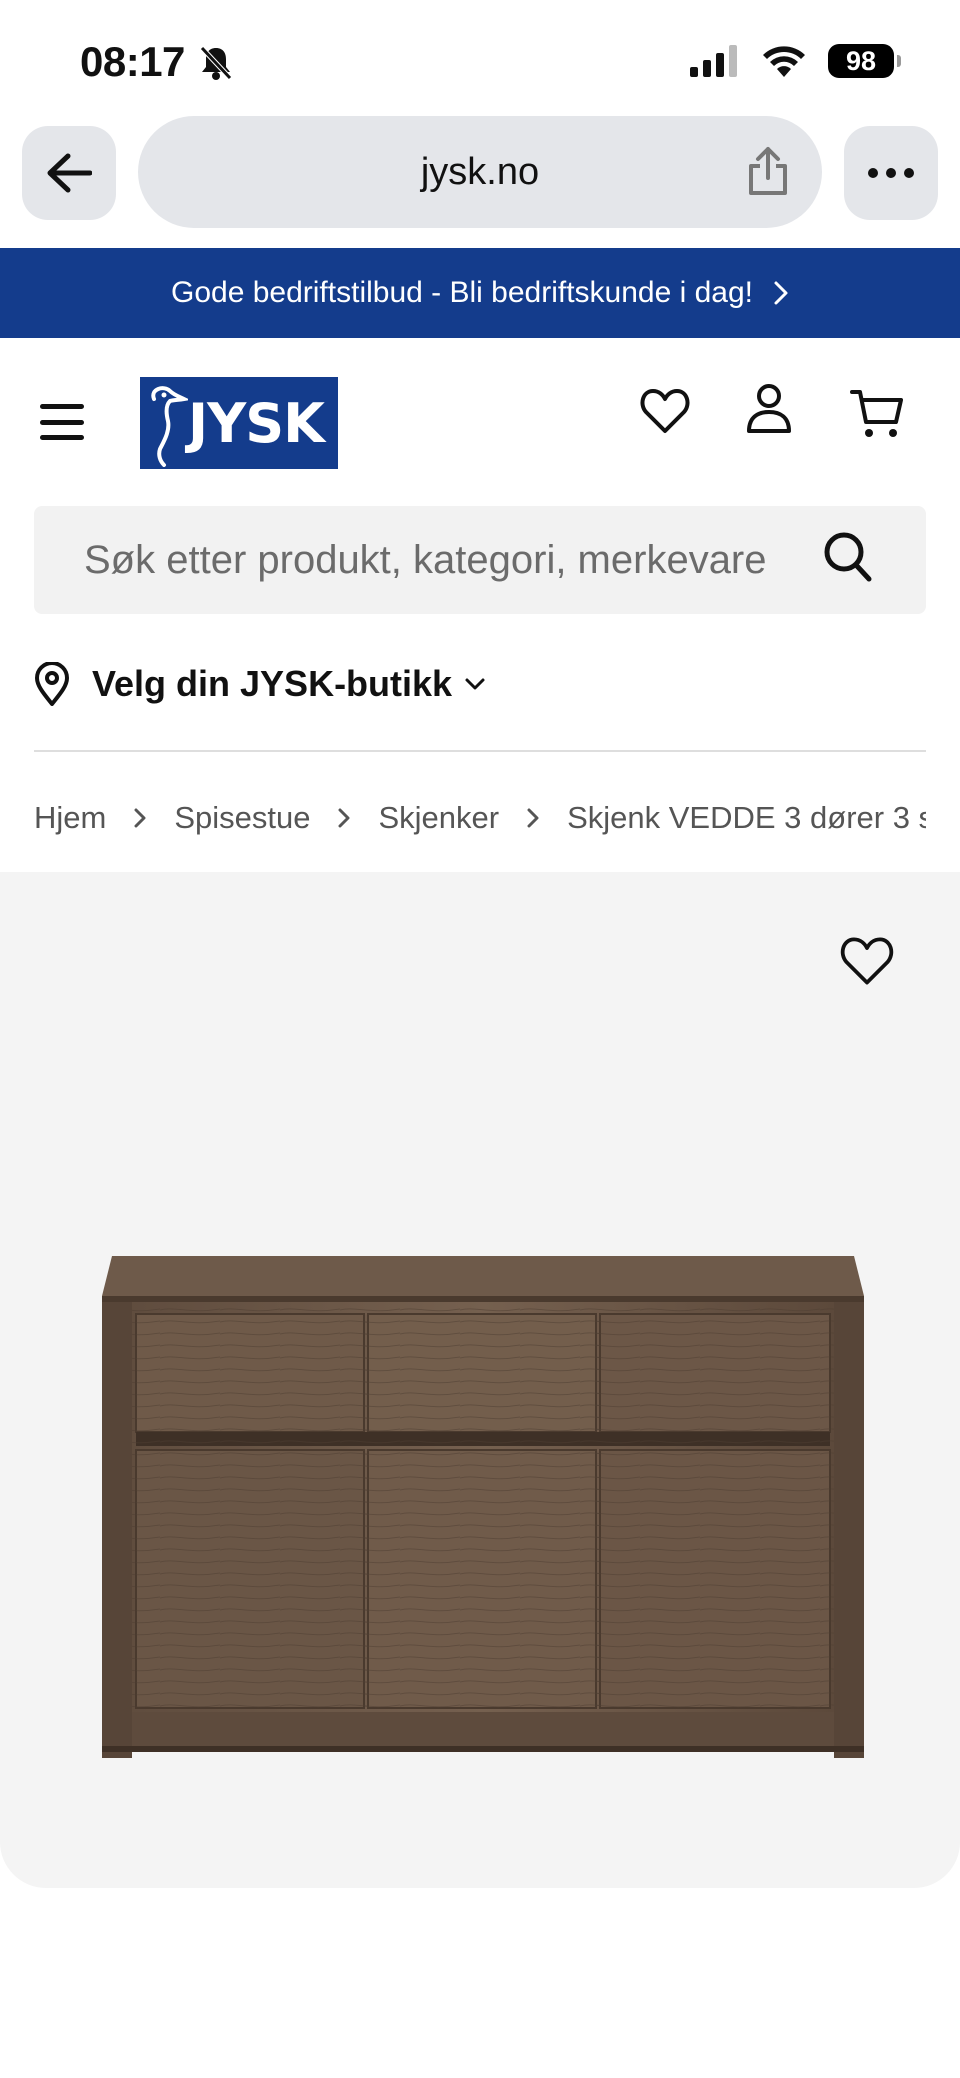  I want to click on search-sparkle-icon, so click(168, 1954).